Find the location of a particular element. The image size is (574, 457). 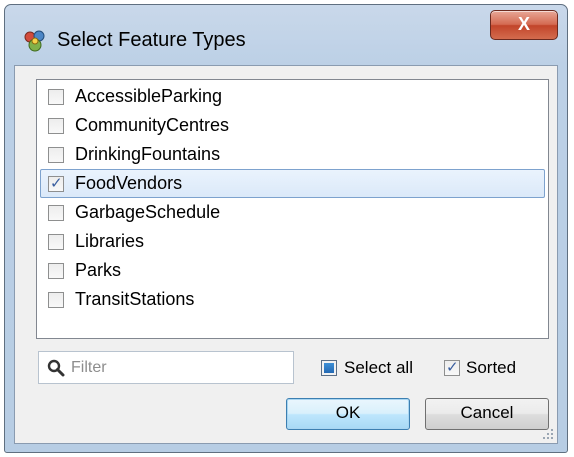

list-item: ✓ FoodVendors is located at coordinates (292, 183).